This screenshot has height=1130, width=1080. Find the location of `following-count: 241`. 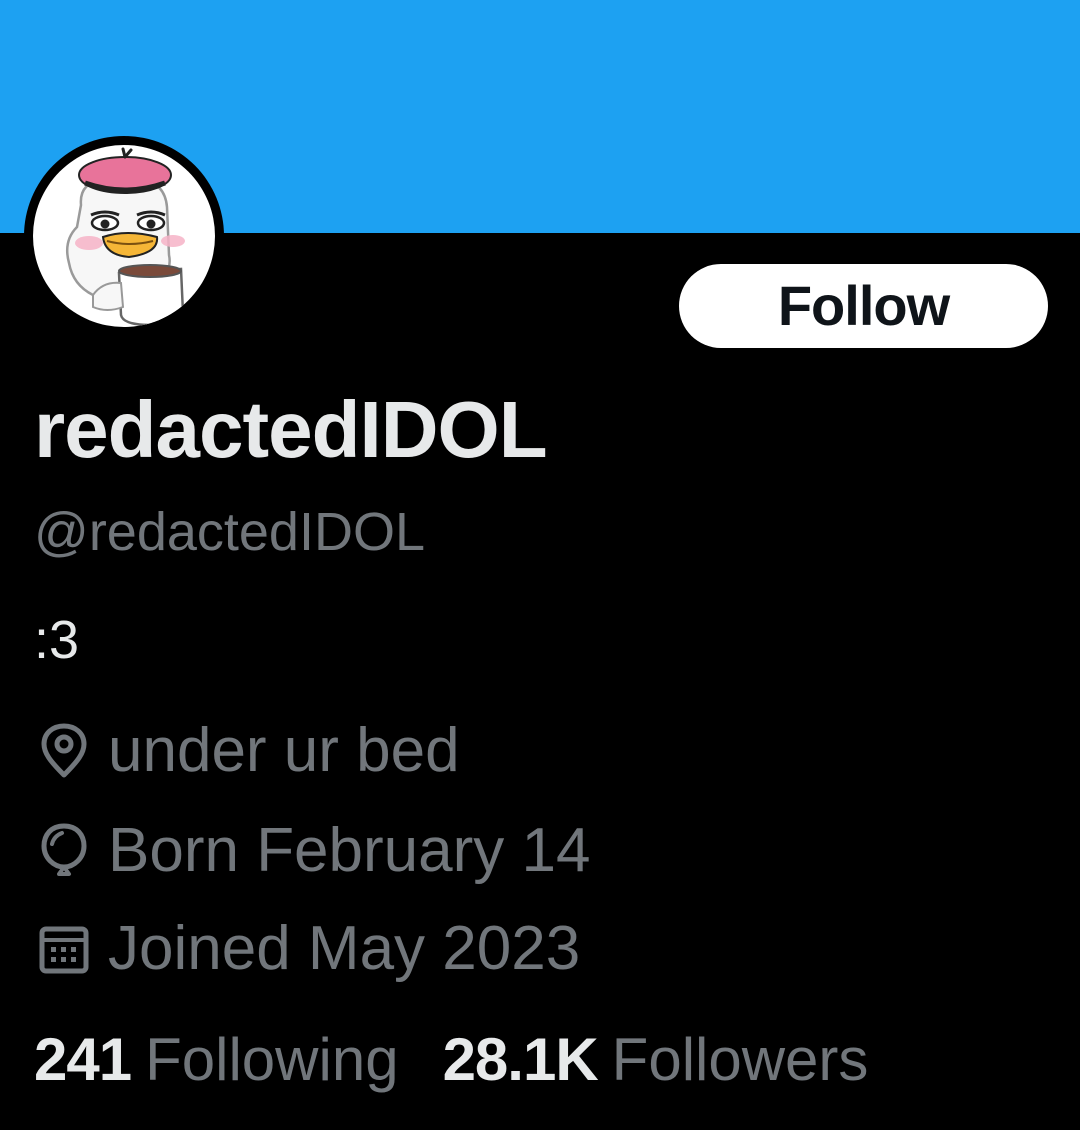

following-count: 241 is located at coordinates (83, 1059).